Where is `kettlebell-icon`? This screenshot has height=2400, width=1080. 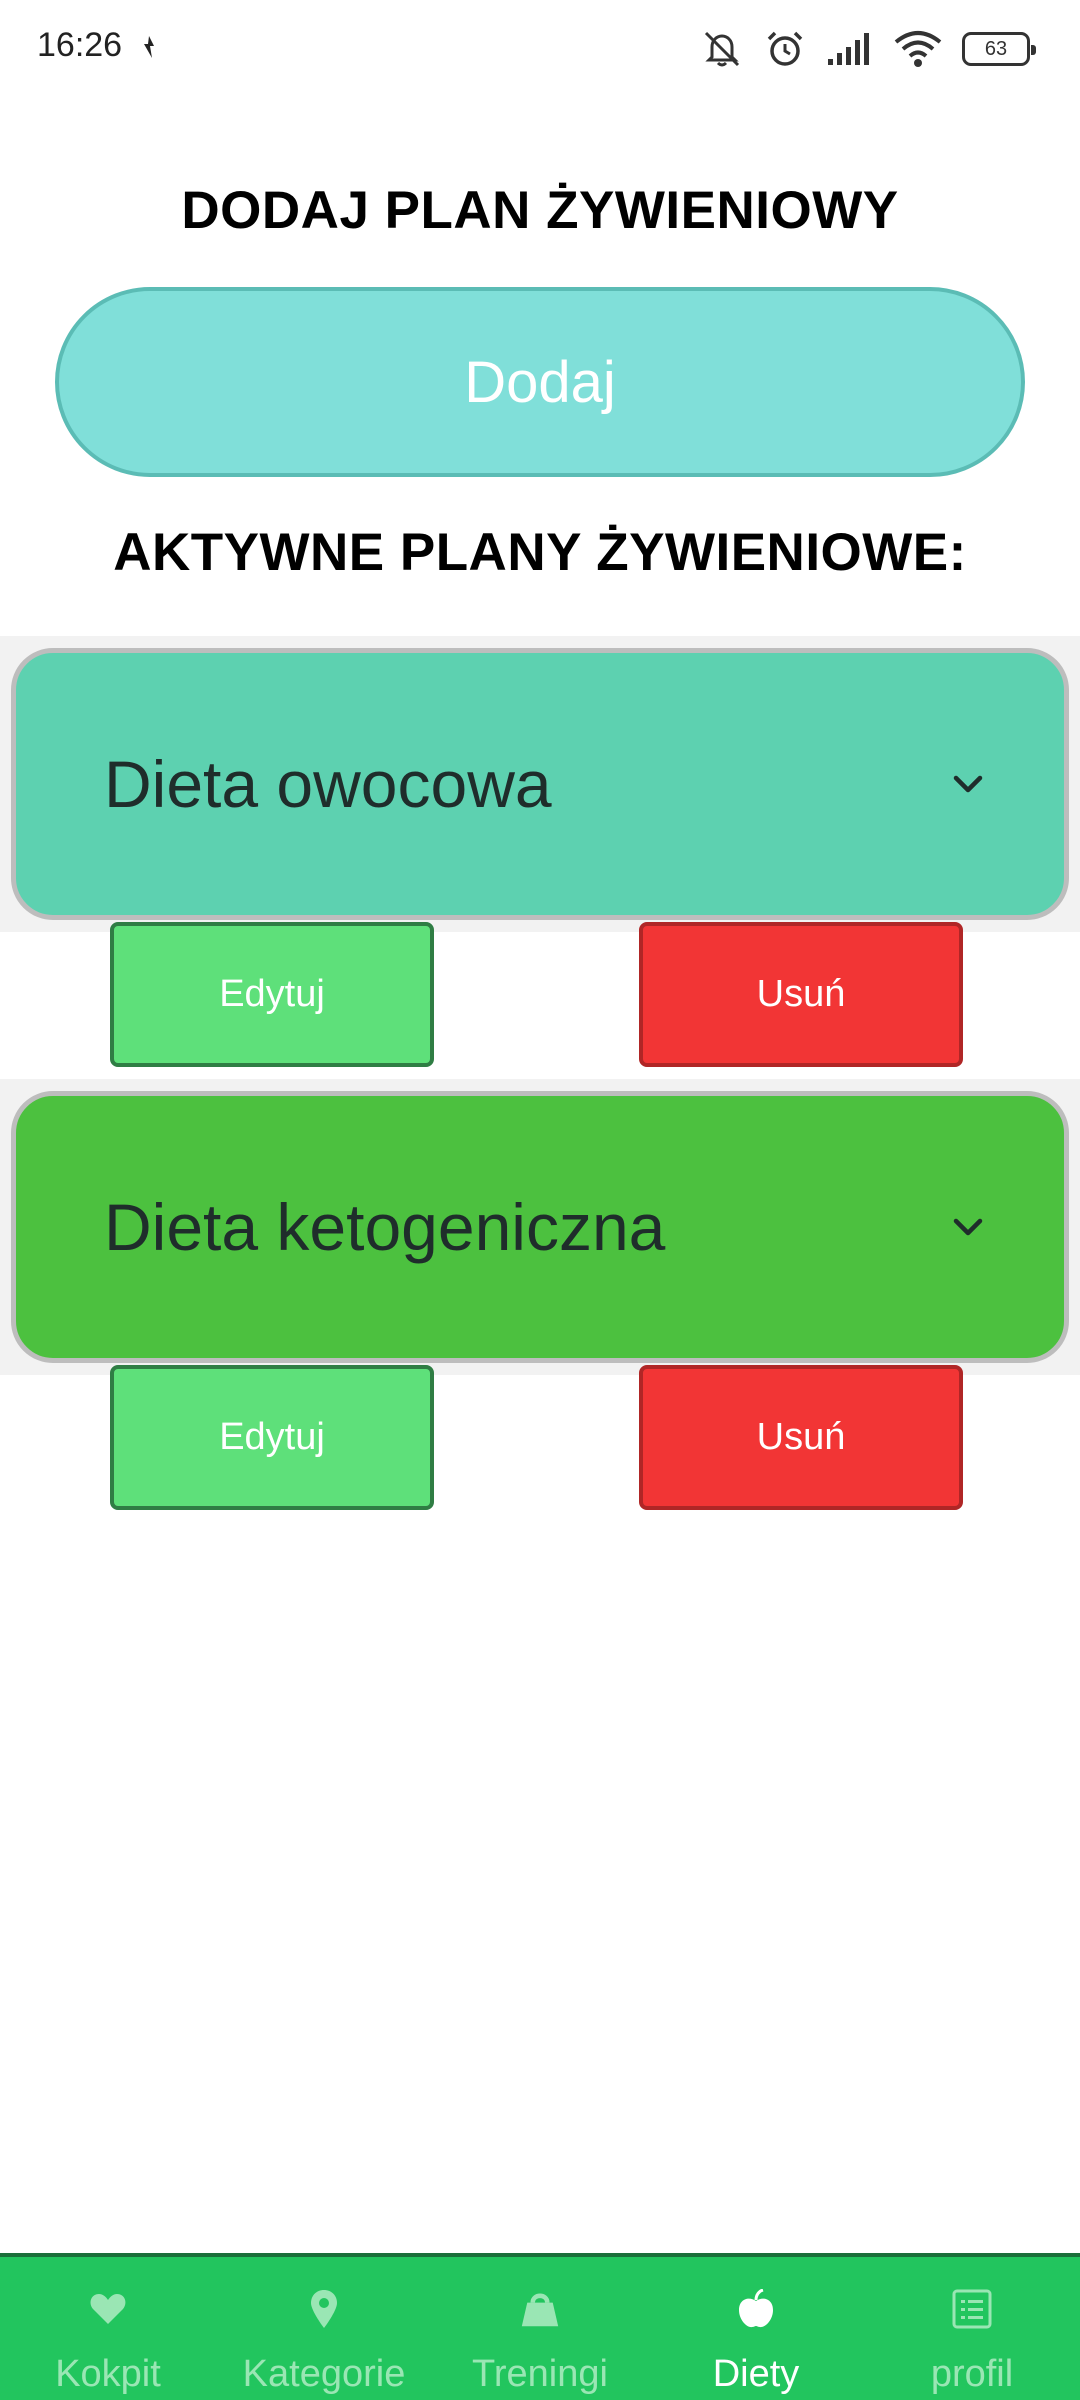 kettlebell-icon is located at coordinates (540, 2309).